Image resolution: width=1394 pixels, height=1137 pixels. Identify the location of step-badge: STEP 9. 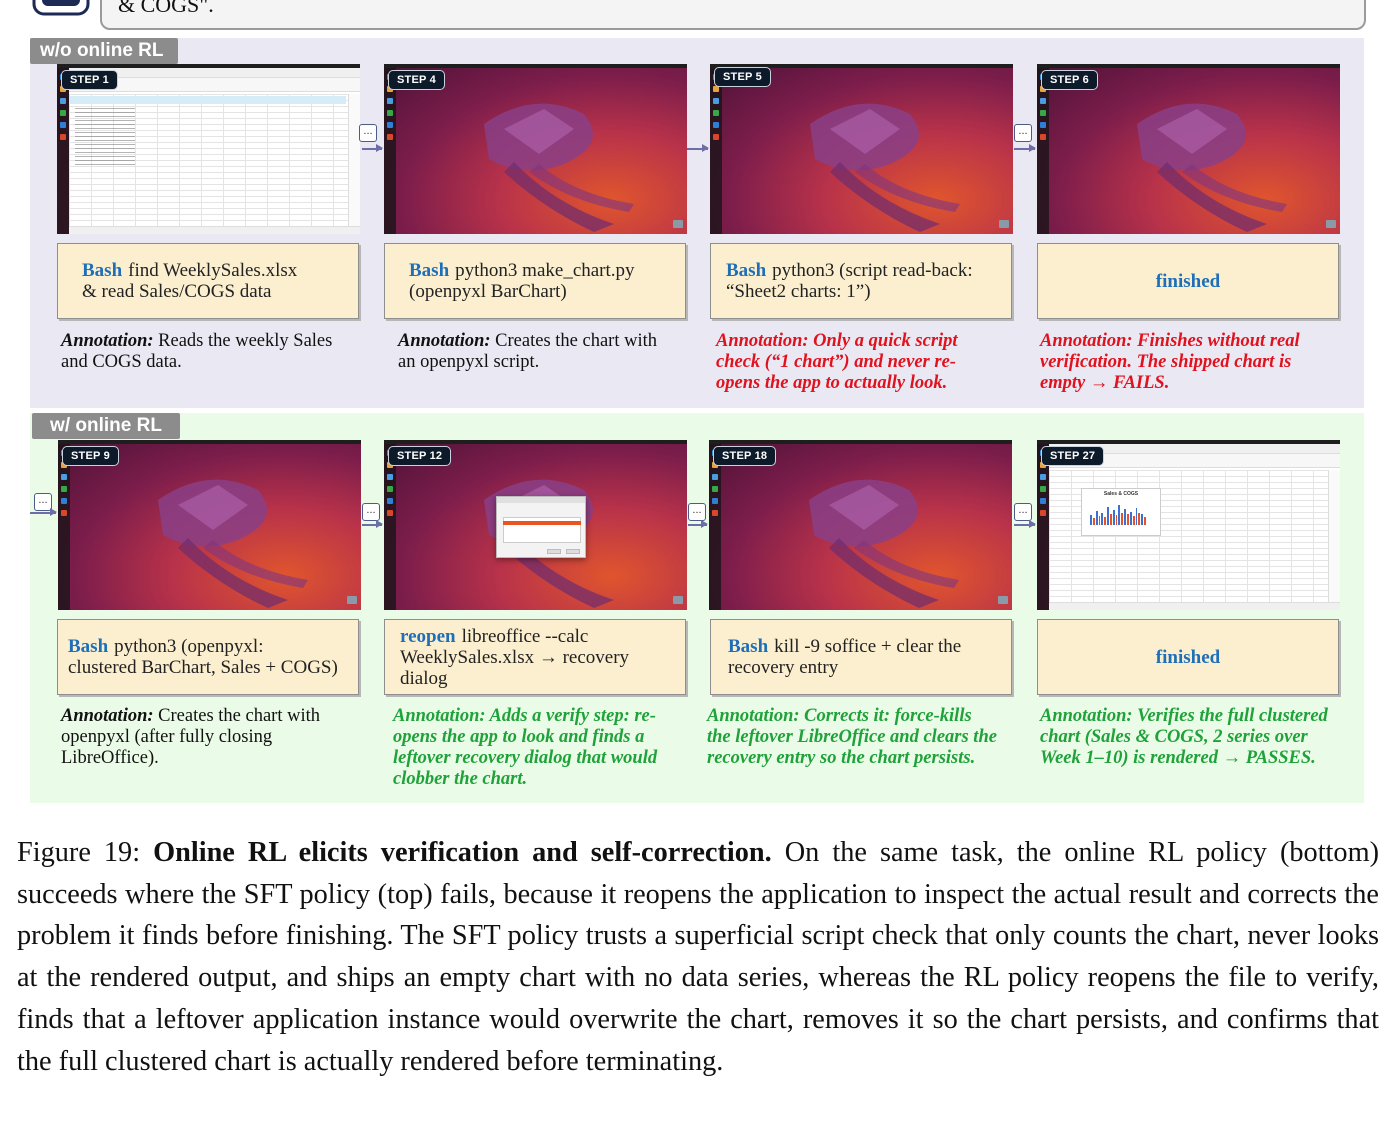
(90, 456).